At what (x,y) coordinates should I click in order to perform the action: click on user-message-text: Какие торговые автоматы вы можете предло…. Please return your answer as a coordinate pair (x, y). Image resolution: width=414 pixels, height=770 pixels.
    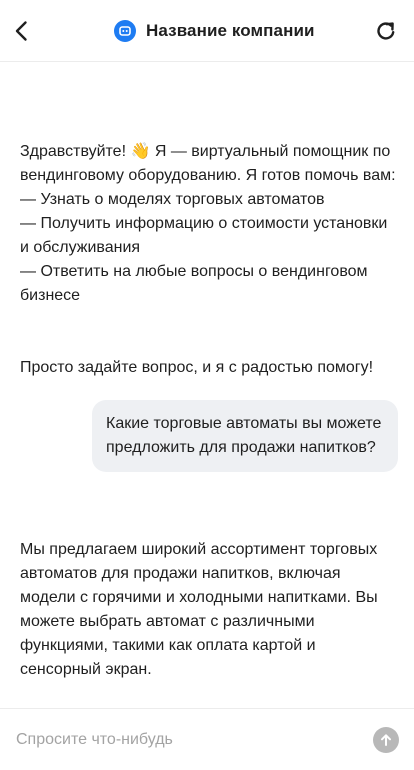
    Looking at the image, I should click on (244, 435).